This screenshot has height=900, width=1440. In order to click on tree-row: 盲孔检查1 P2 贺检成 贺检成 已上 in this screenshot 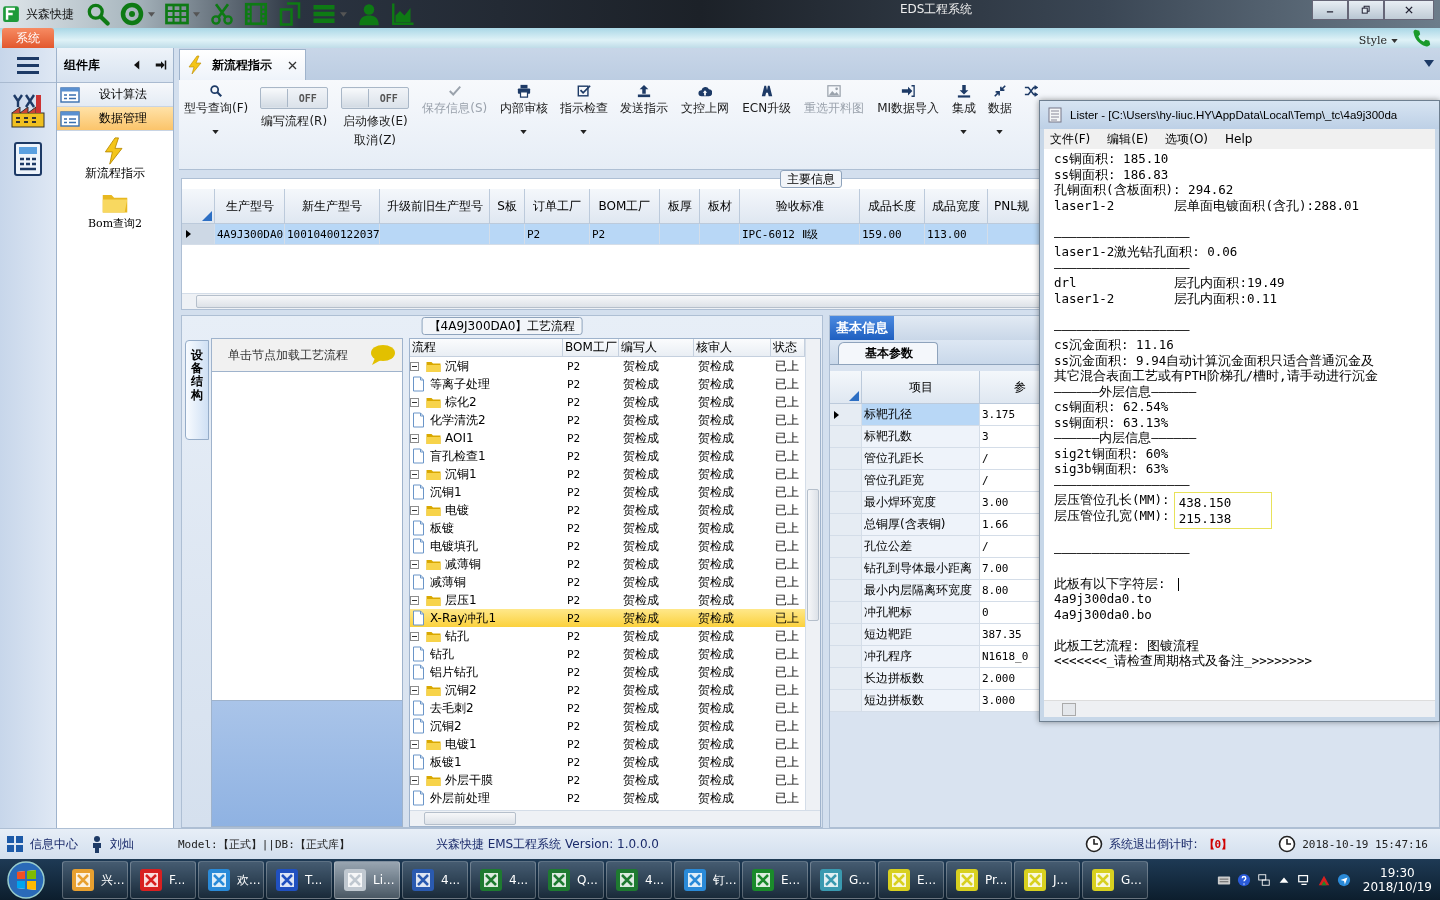, I will do `click(607, 456)`.